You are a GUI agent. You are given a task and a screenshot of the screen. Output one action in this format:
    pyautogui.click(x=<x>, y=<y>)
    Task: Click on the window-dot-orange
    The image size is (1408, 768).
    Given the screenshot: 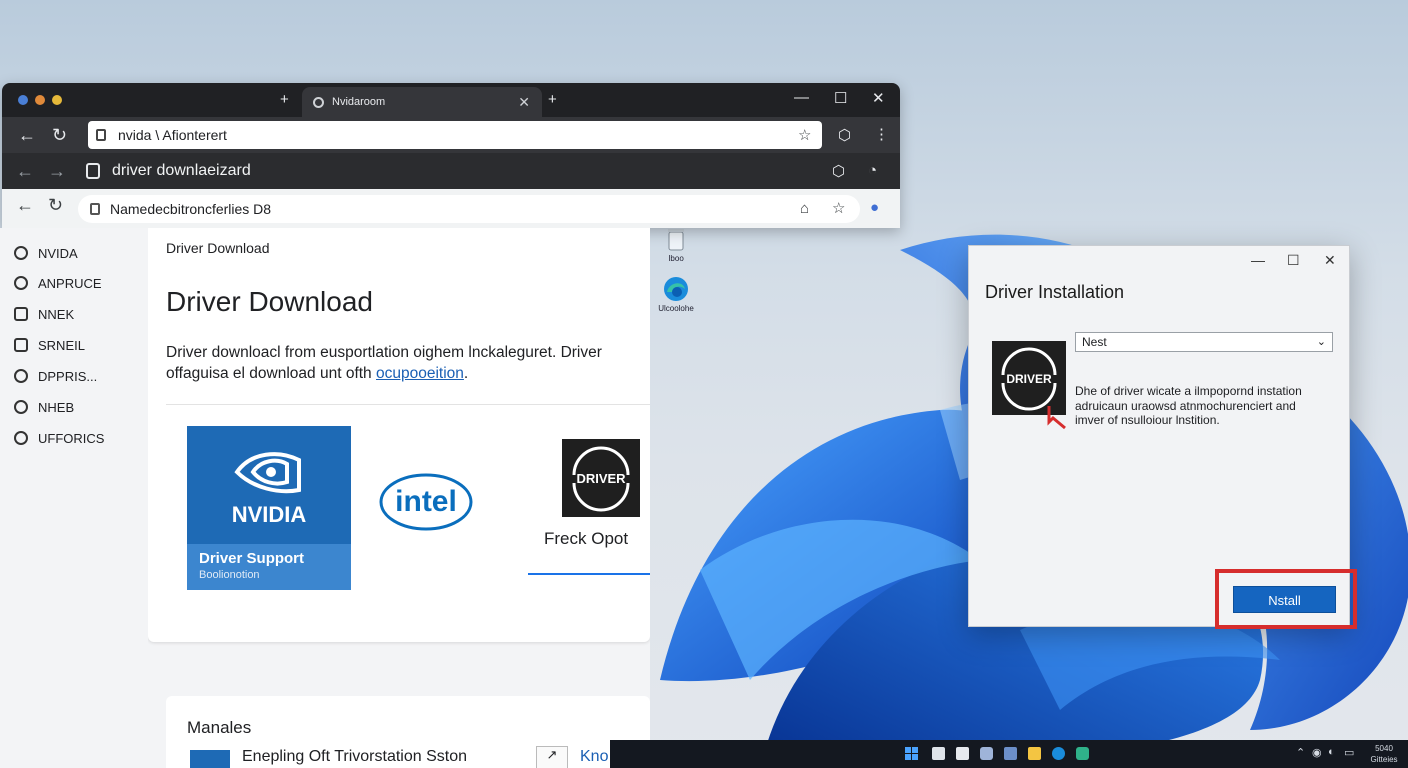 What is the action you would take?
    pyautogui.click(x=40, y=100)
    